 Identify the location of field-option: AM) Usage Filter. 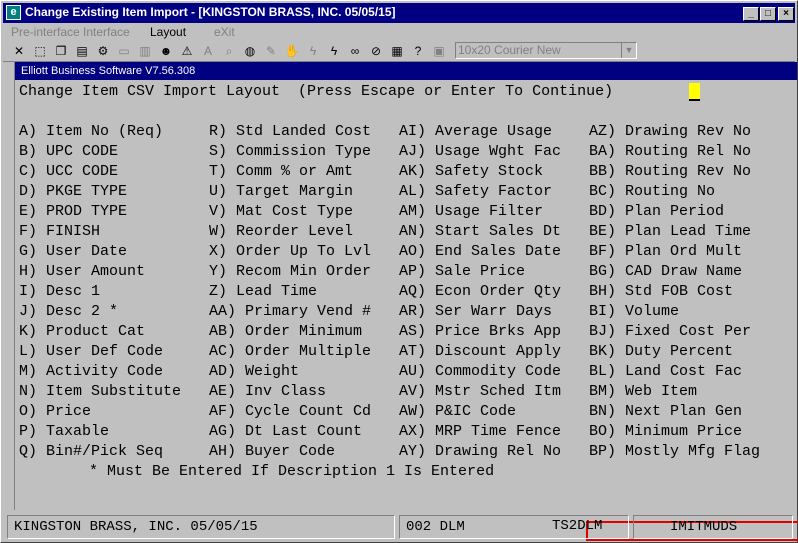
(471, 212).